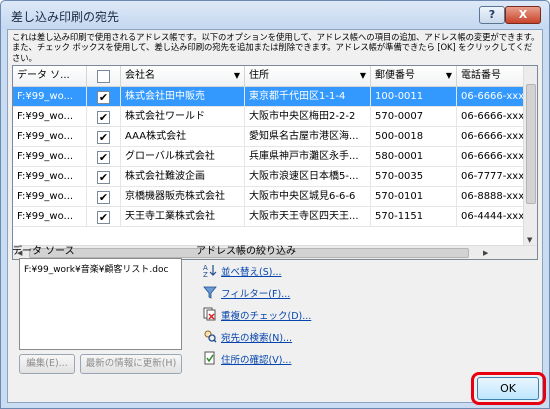 Image resolution: width=550 pixels, height=409 pixels. I want to click on dialog-title: 差し込み印刷の宛先, so click(65, 17).